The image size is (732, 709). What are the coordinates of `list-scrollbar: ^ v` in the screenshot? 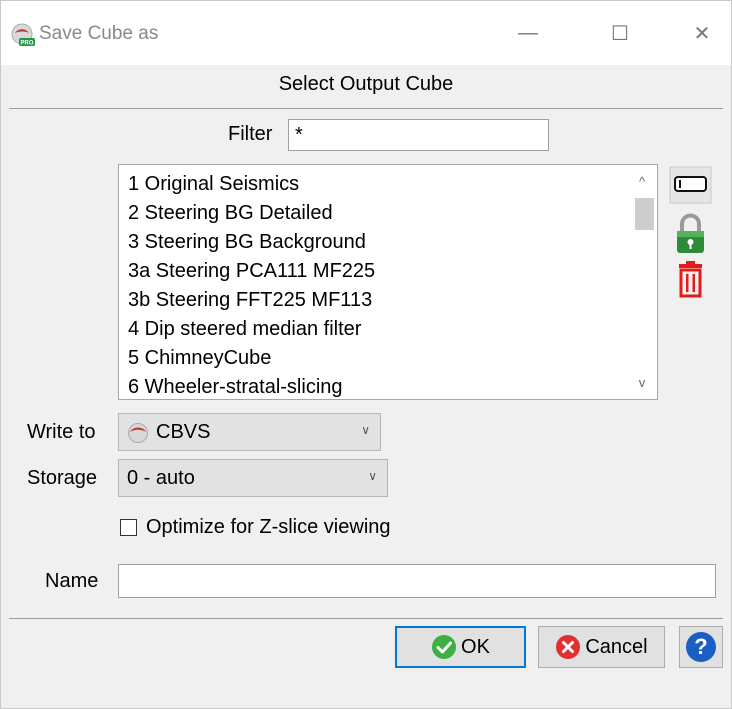 It's located at (642, 282).